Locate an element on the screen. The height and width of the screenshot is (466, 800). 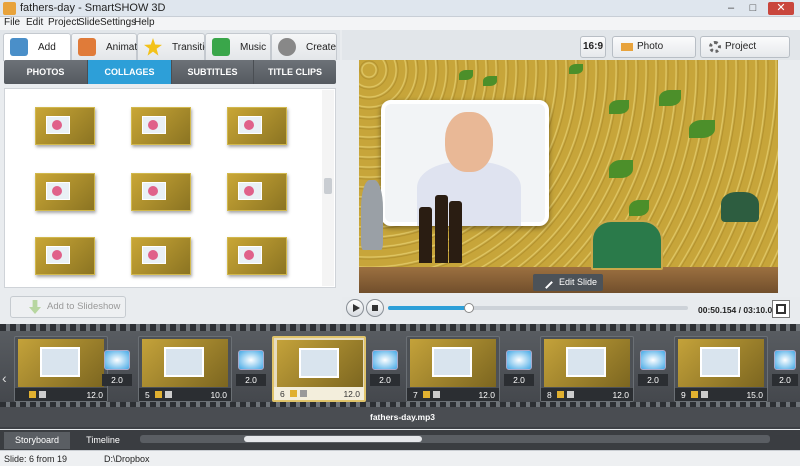
fullscreen-icon is located at coordinates (781, 309).